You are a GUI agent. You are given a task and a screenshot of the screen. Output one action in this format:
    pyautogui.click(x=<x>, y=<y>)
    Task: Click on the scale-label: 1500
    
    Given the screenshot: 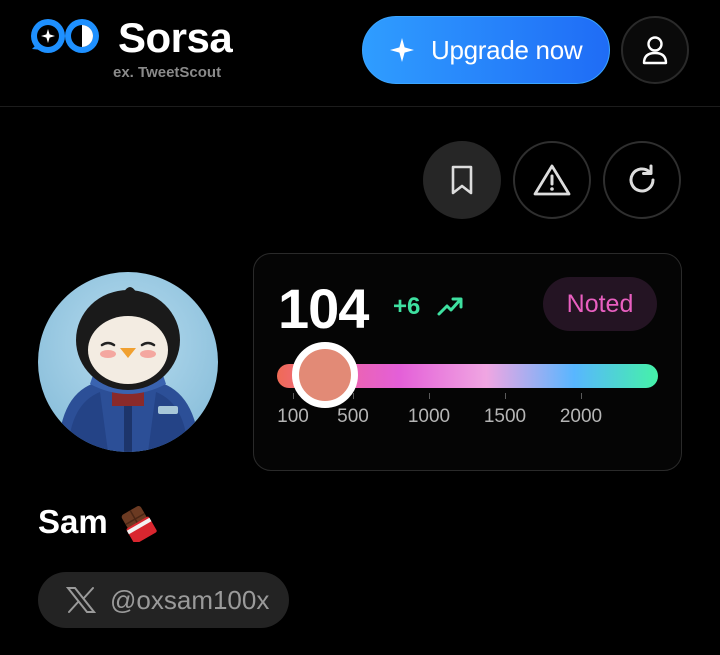 What is the action you would take?
    pyautogui.click(x=505, y=416)
    